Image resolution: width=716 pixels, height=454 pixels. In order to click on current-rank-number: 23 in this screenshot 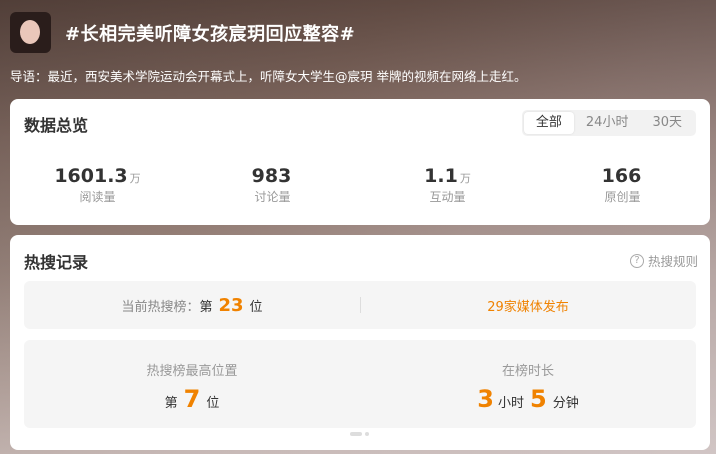, I will do `click(231, 305)`.